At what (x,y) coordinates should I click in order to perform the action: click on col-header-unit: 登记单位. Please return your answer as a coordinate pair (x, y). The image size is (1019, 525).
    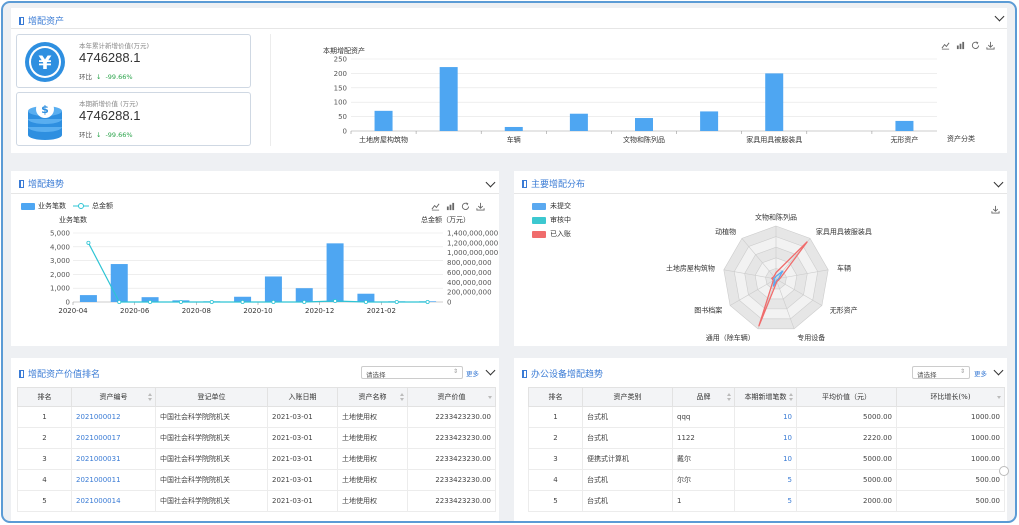
    Looking at the image, I should click on (211, 397).